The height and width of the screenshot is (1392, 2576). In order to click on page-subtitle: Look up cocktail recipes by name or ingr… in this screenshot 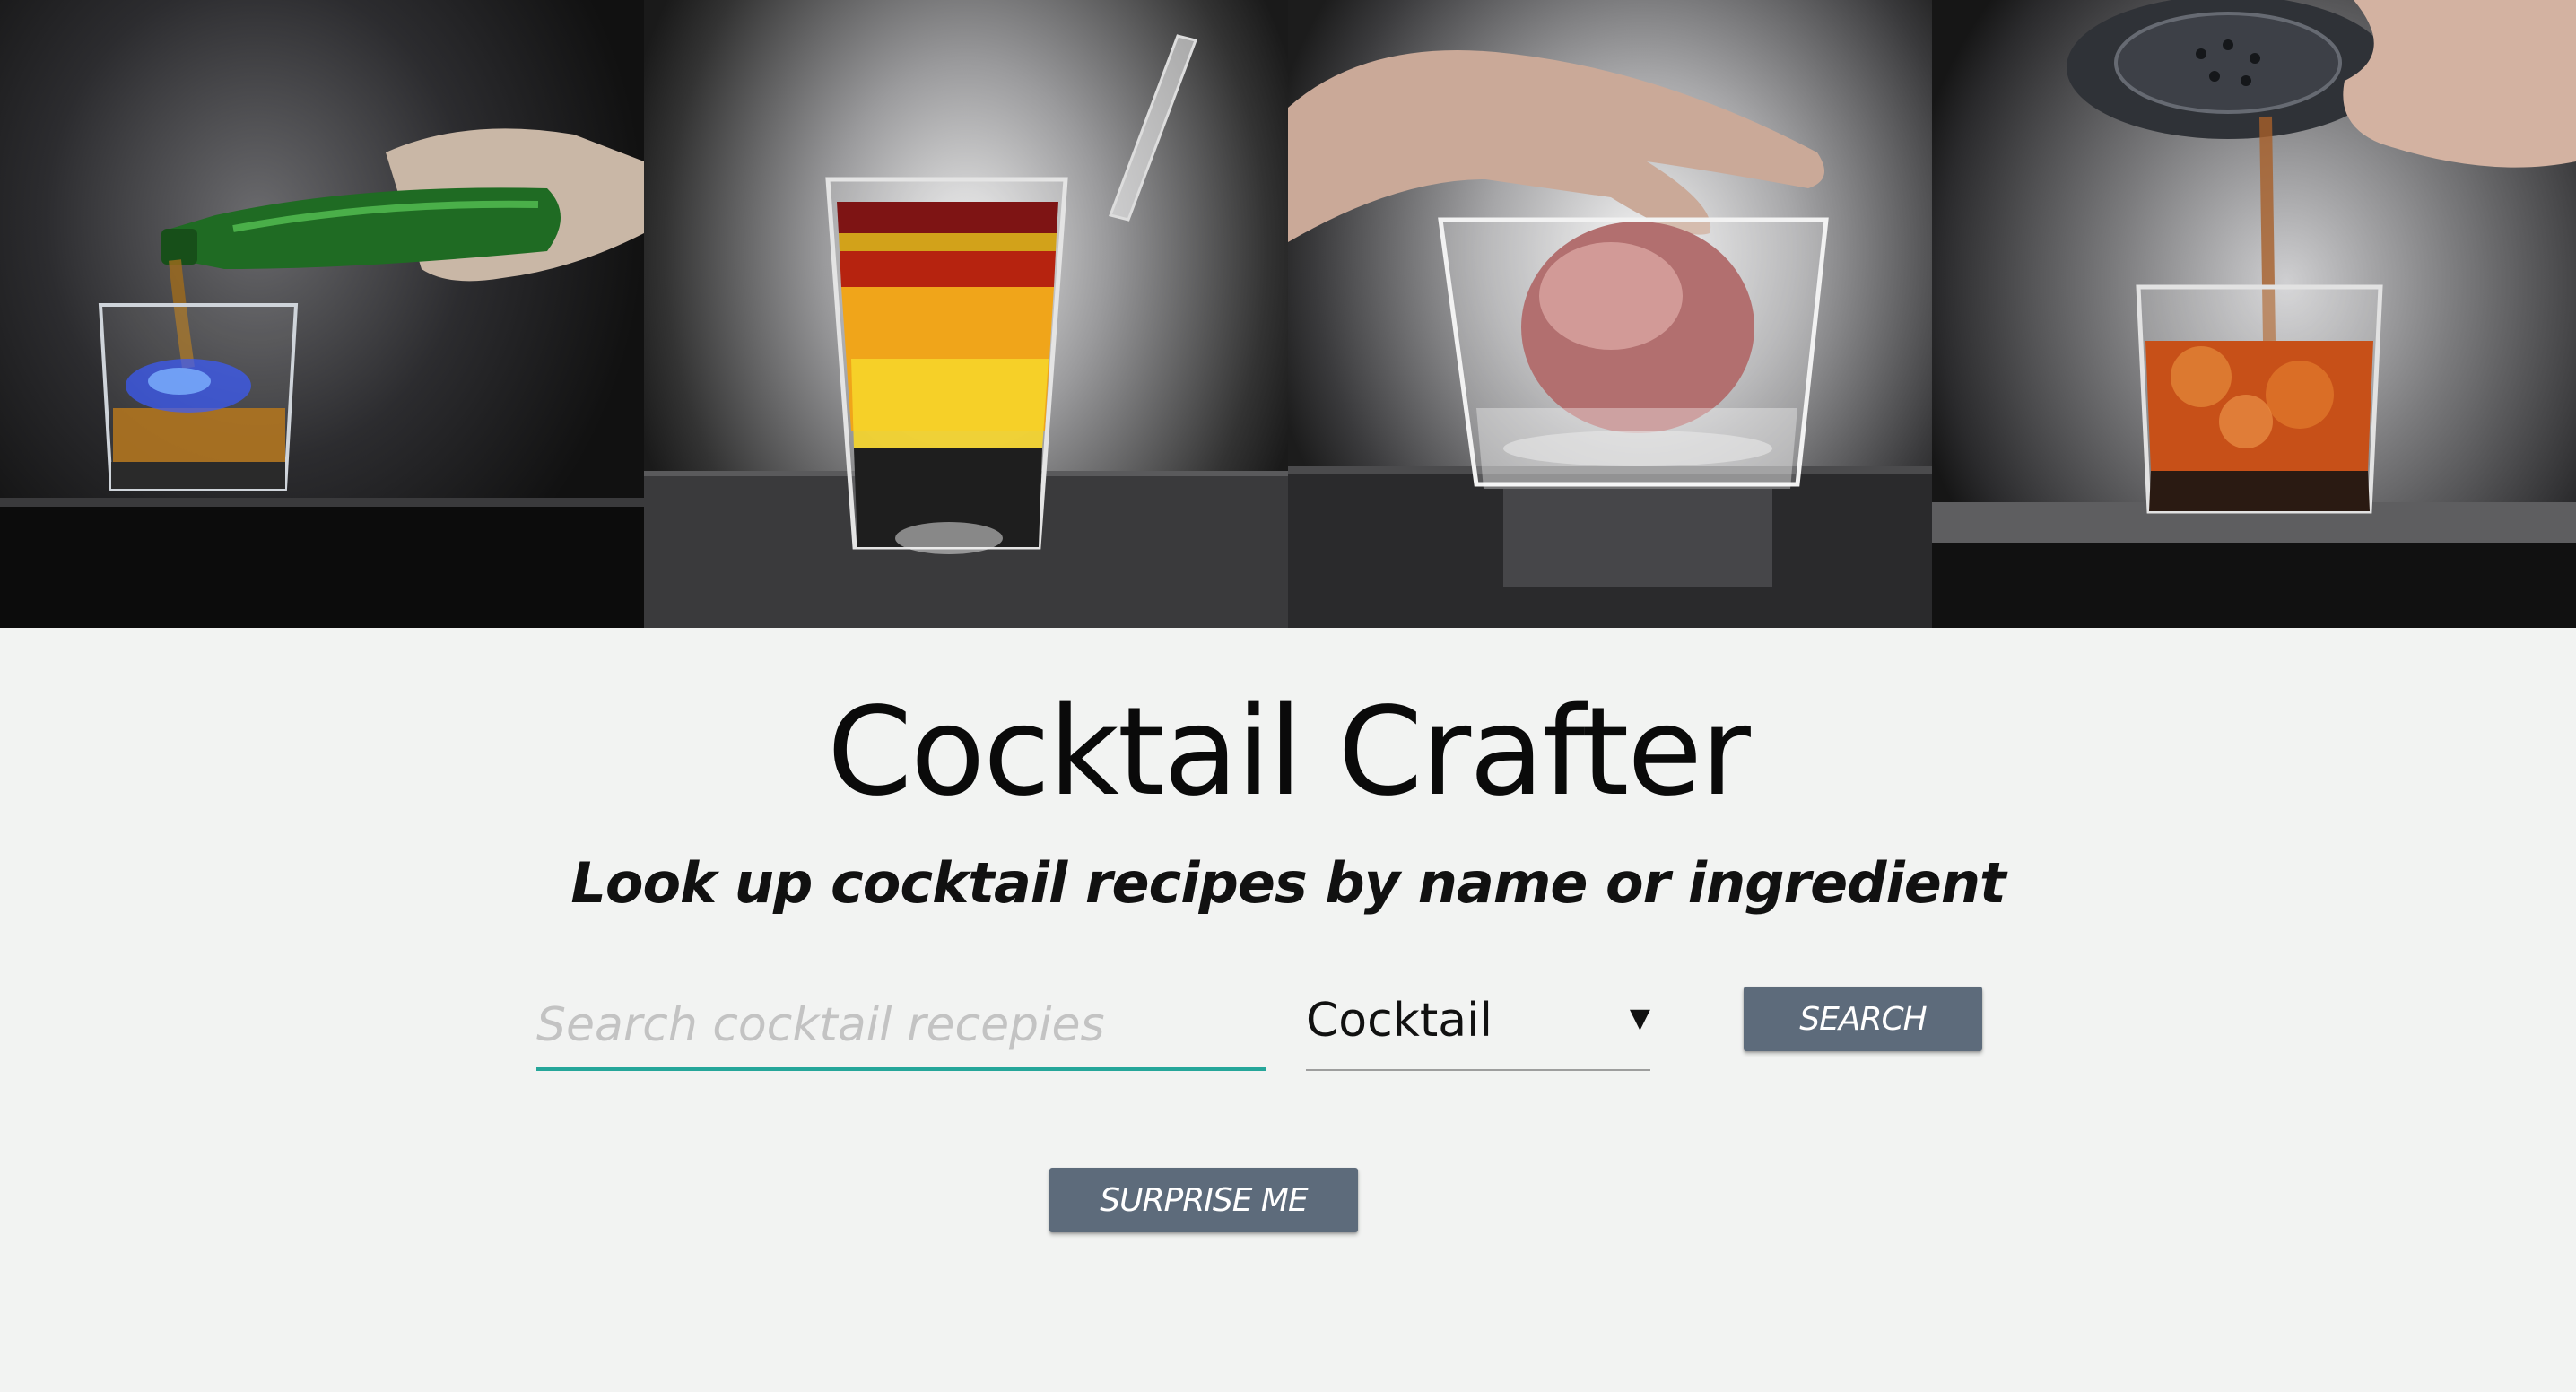, I will do `click(1288, 883)`.